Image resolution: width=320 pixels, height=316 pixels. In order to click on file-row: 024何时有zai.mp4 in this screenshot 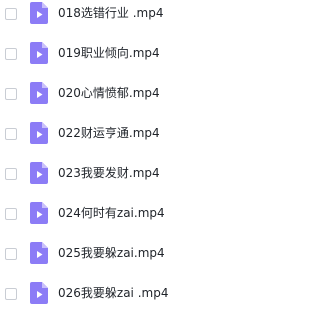, I will do `click(119, 215)`.